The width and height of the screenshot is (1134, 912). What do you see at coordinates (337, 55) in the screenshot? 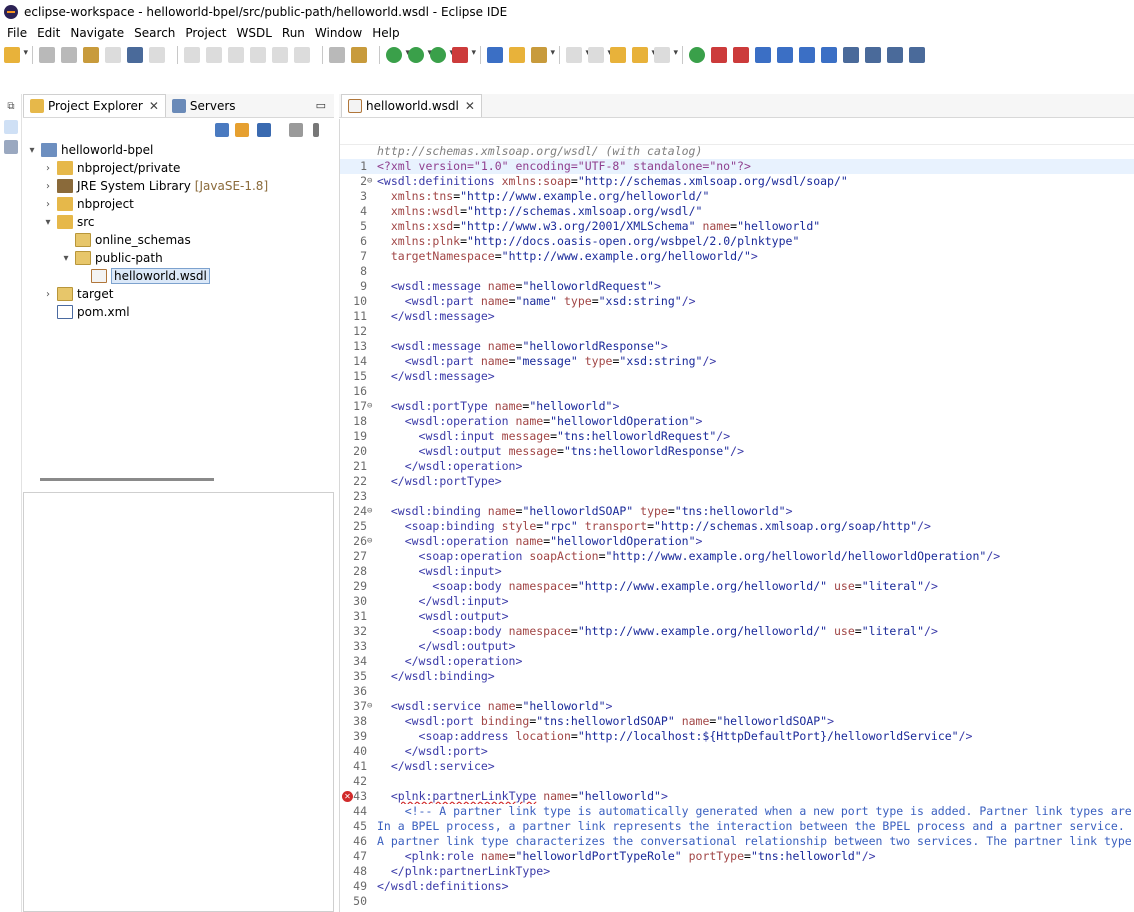
I see `format-icon` at bounding box center [337, 55].